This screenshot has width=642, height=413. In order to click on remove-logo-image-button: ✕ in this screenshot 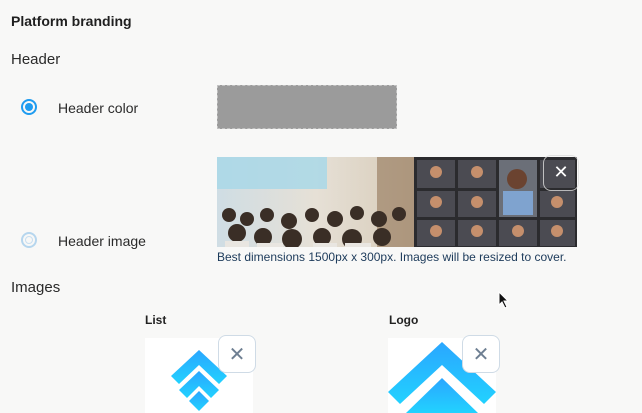, I will do `click(481, 354)`.